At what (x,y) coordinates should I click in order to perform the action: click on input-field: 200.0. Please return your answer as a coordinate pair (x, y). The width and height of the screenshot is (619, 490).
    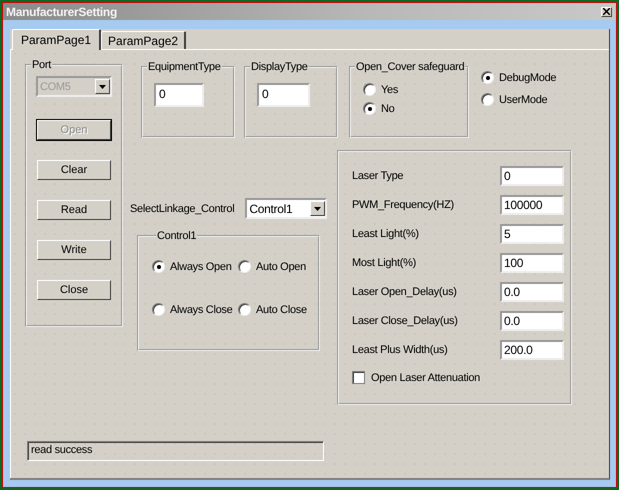
    Looking at the image, I should click on (532, 350).